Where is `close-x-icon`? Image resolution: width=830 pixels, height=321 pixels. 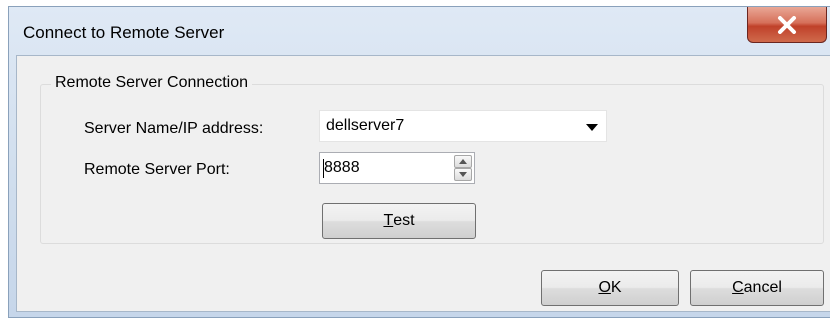 close-x-icon is located at coordinates (787, 24).